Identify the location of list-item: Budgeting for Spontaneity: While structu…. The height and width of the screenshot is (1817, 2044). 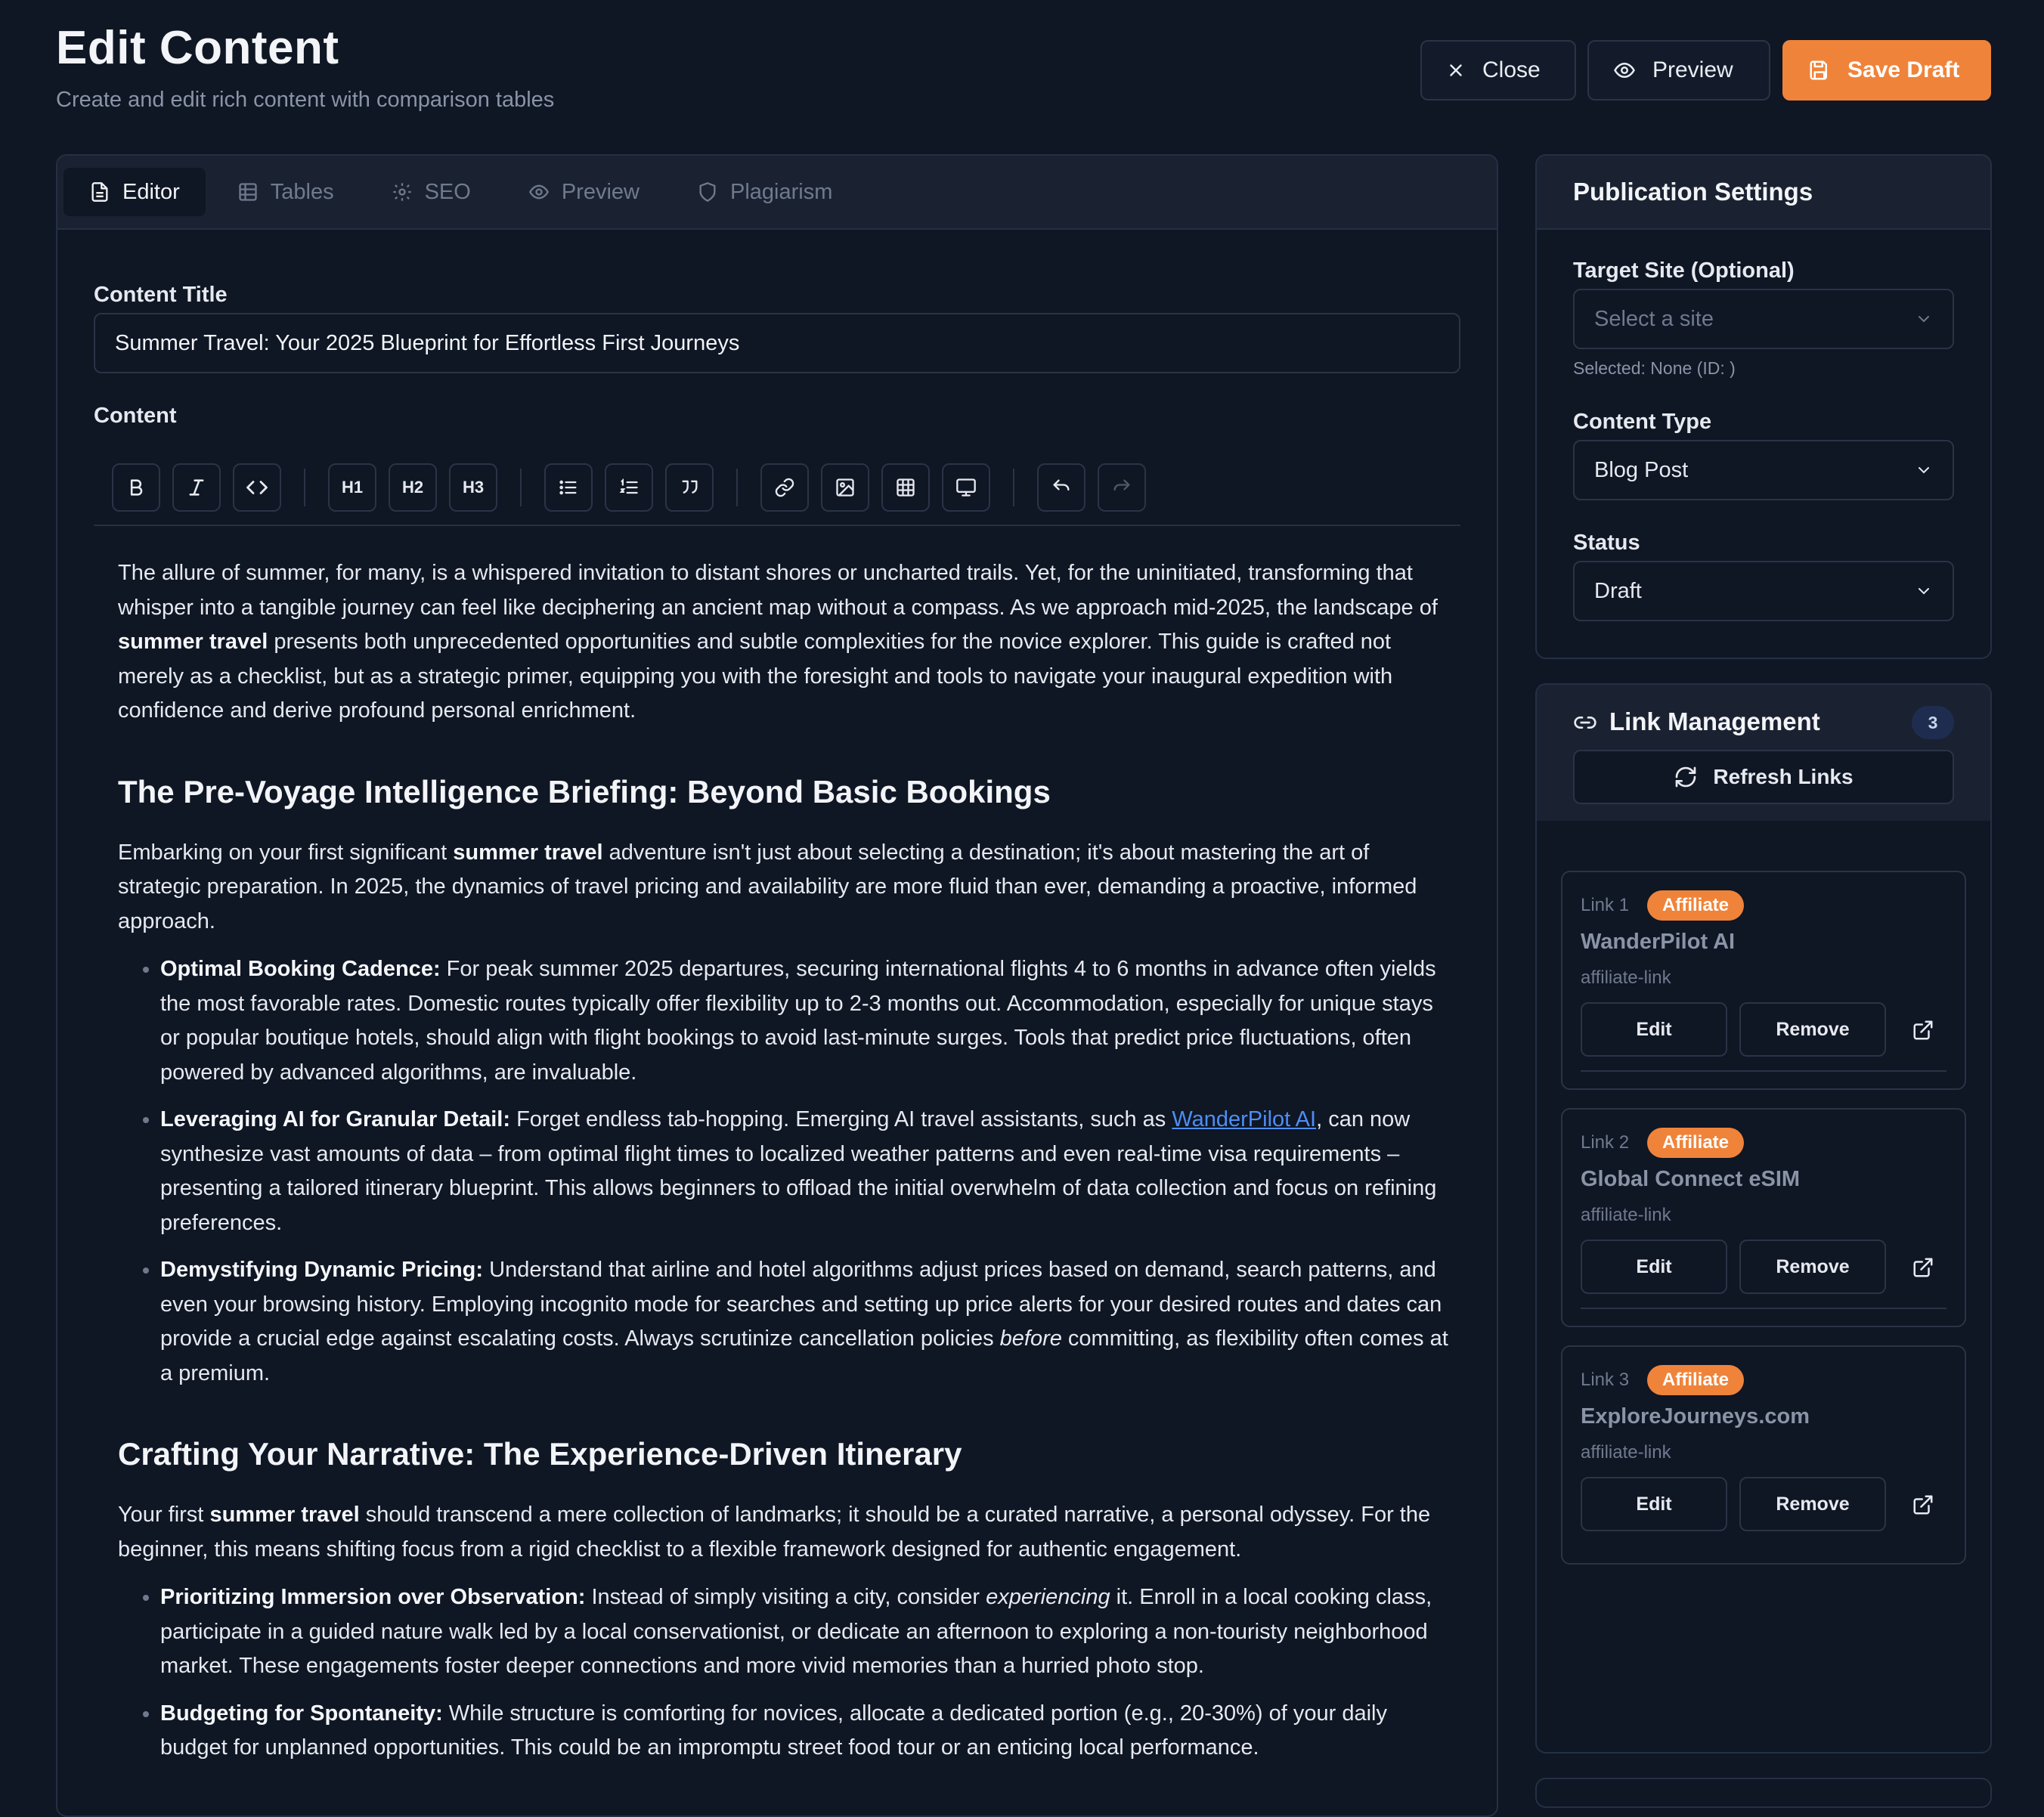
(804, 1731).